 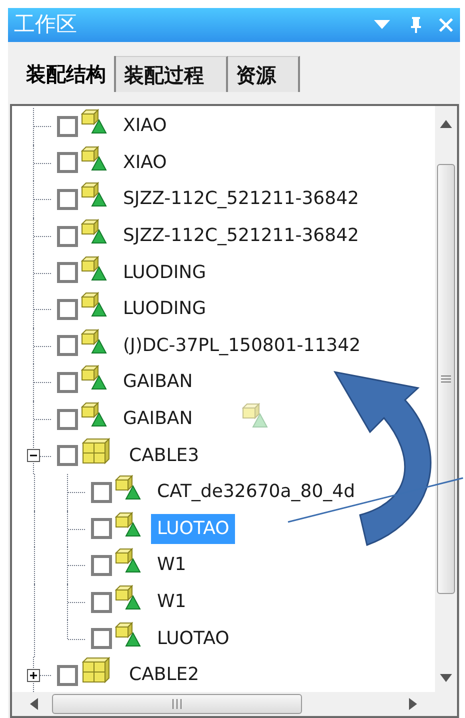 I want to click on scroll-up-icon, so click(x=446, y=124).